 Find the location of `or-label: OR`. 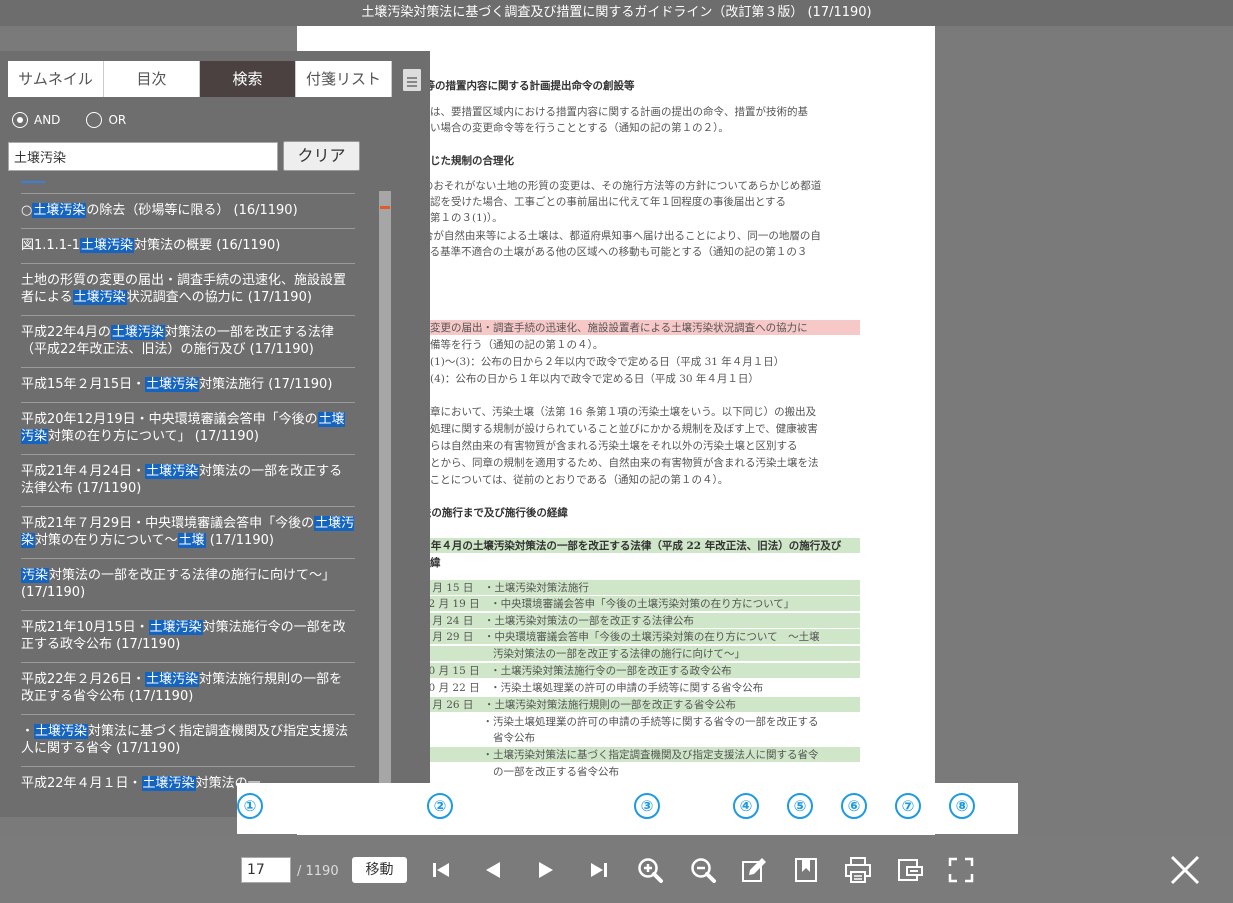

or-label: OR is located at coordinates (117, 120).